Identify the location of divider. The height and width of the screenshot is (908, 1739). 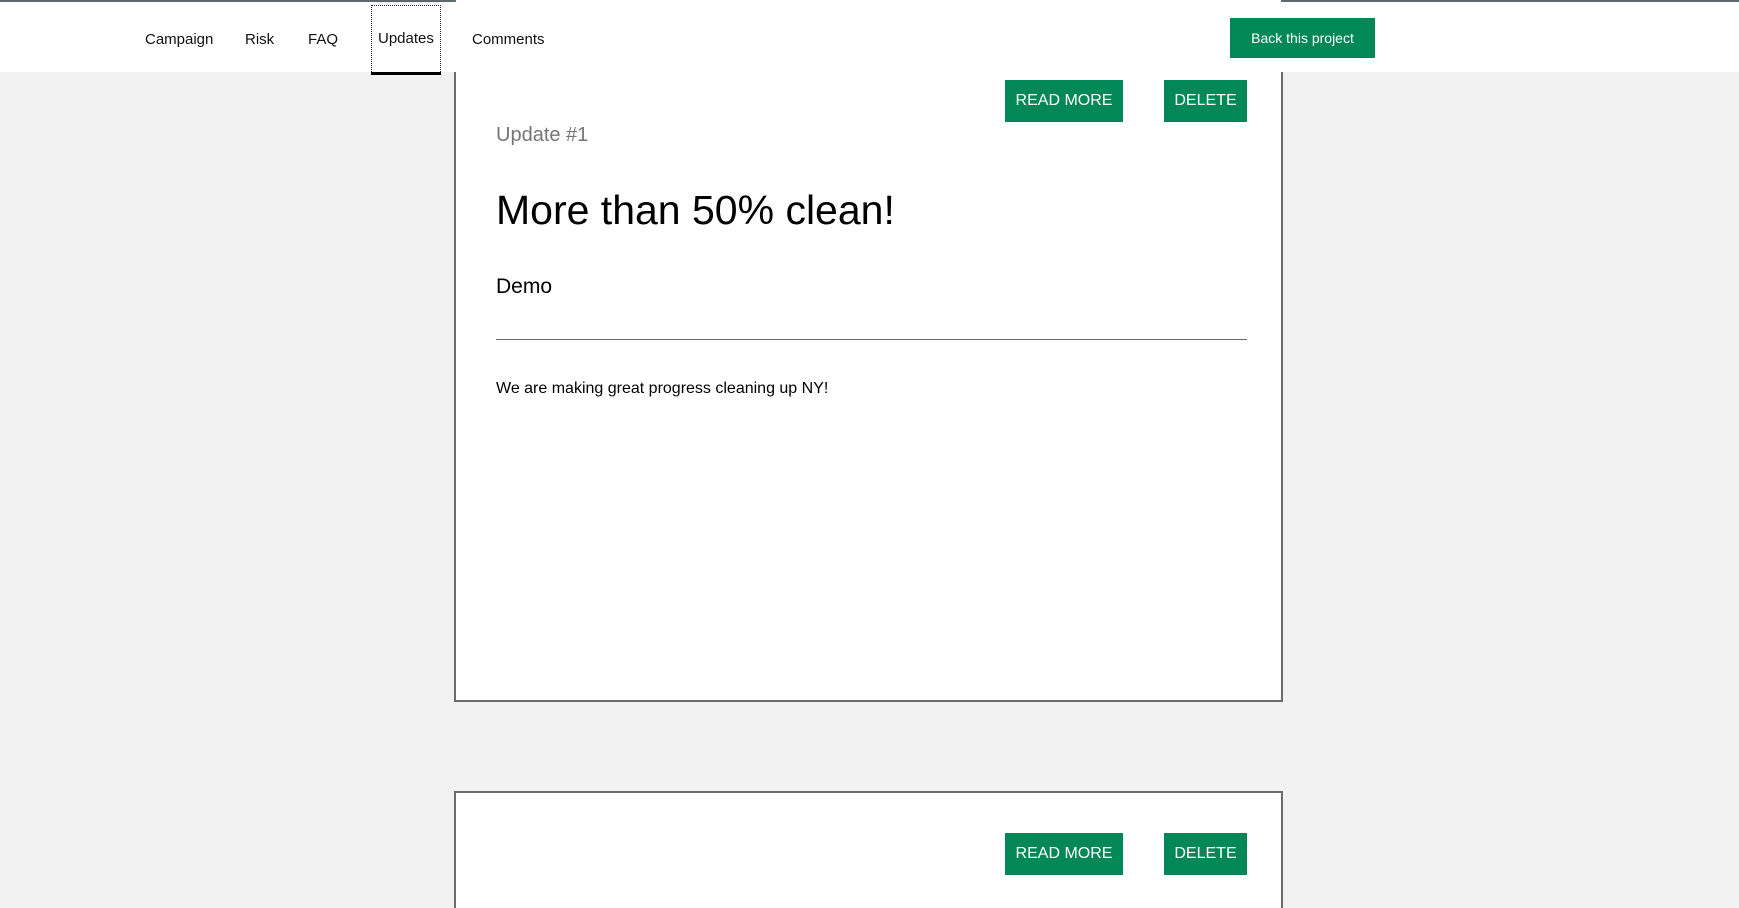
(871, 339).